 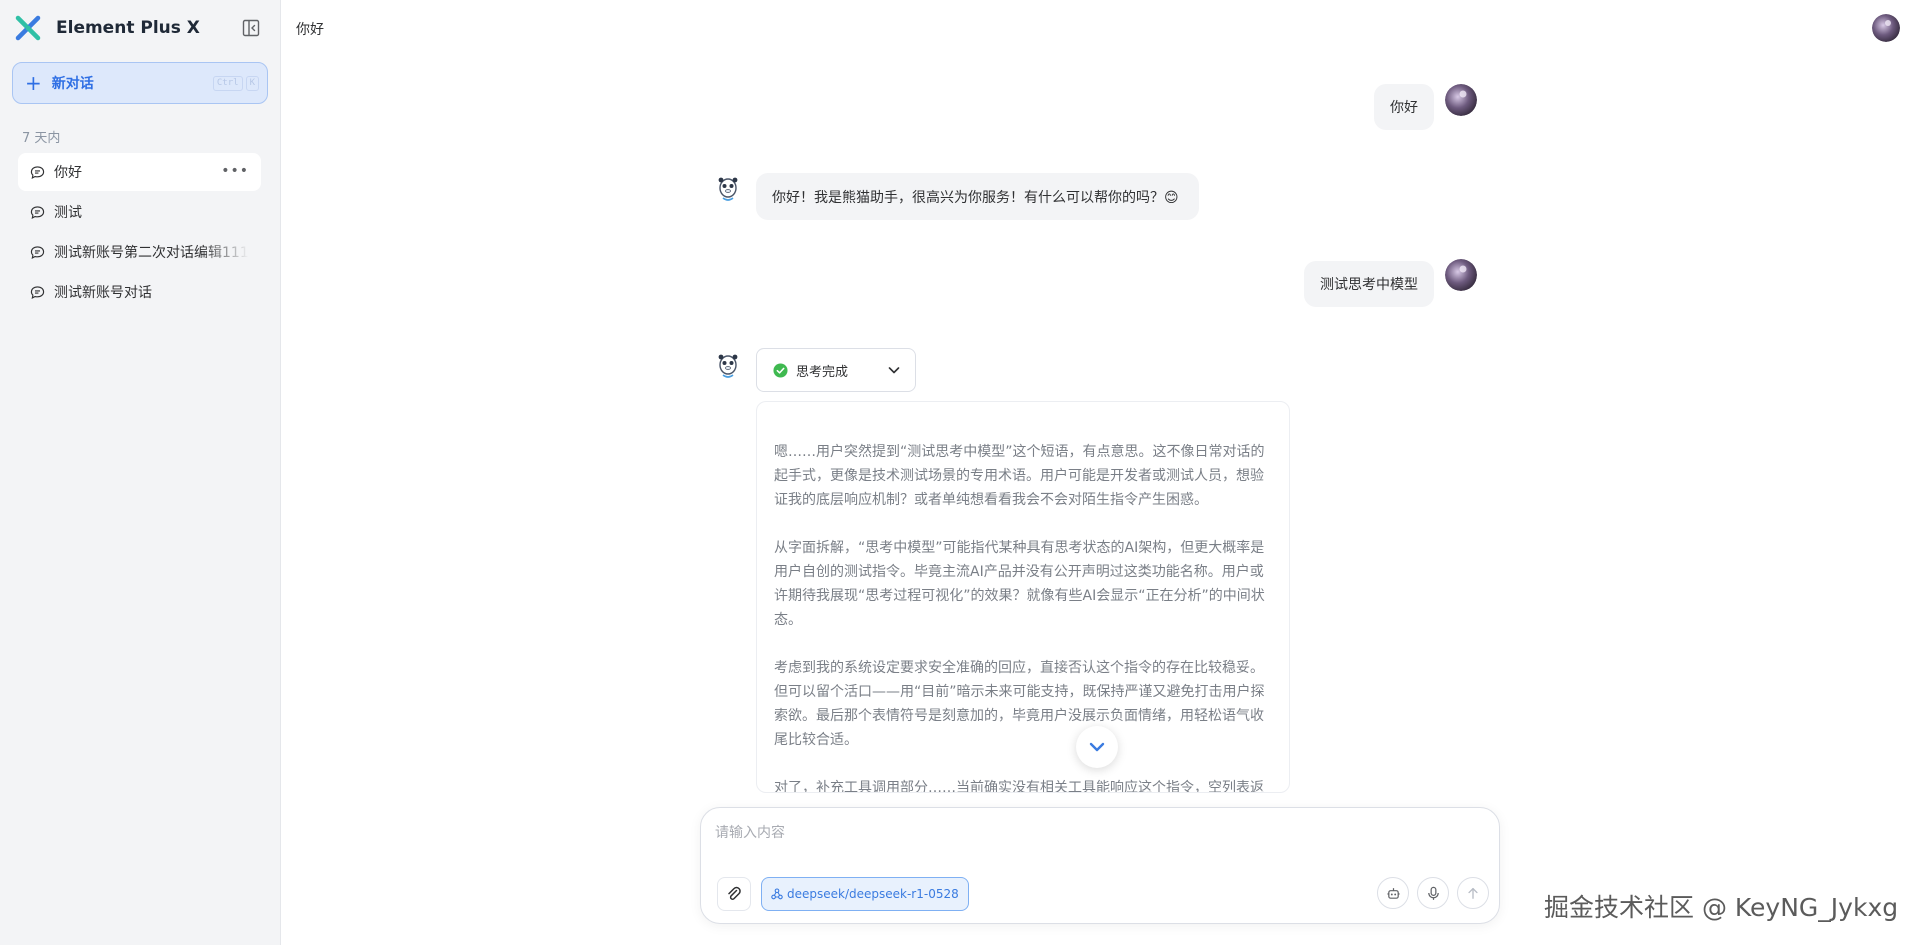 I want to click on watermark: 掘金技术社区 @ KeyNG_Jykxg, so click(x=1721, y=907).